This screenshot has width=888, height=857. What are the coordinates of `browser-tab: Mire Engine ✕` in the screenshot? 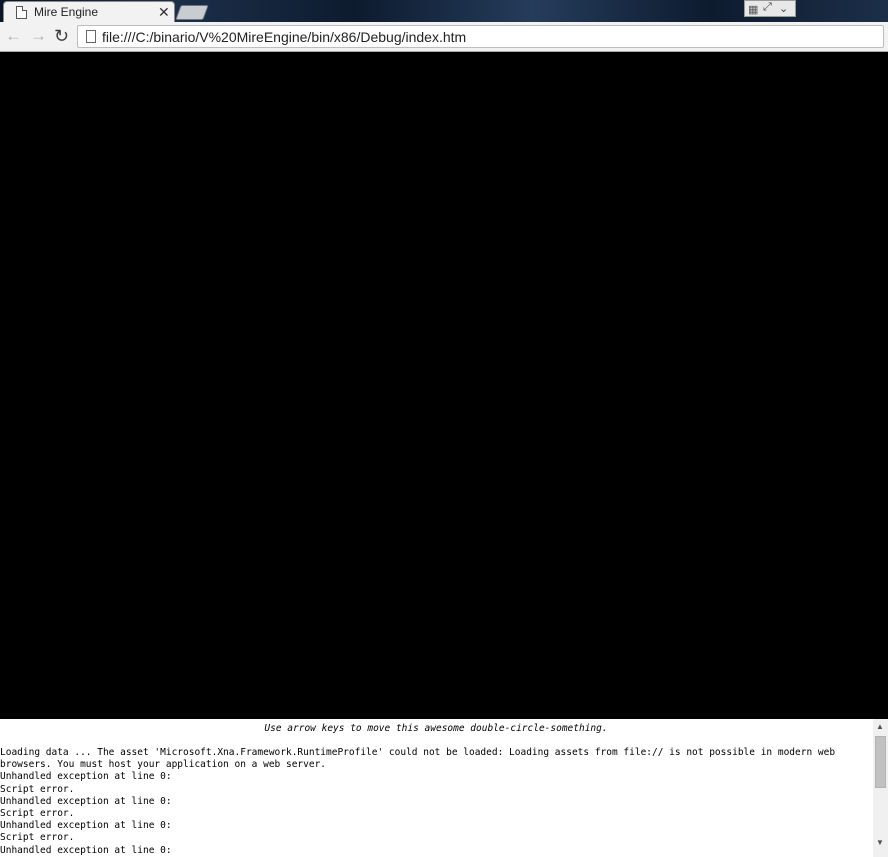 It's located at (89, 11).